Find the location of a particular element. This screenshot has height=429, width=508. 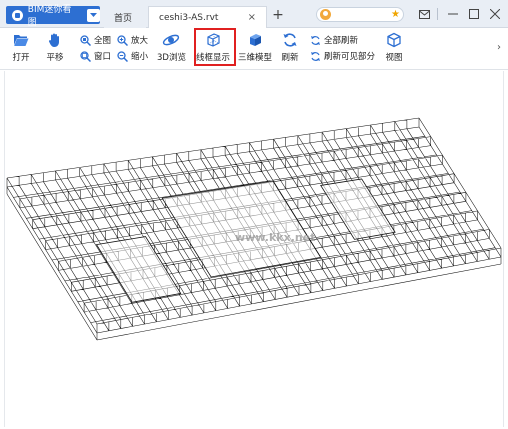

refresh-all-icon is located at coordinates (315, 40).